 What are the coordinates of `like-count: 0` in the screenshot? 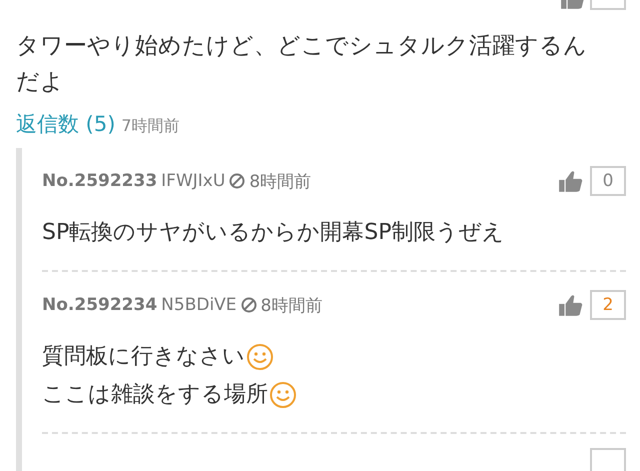 It's located at (608, 181).